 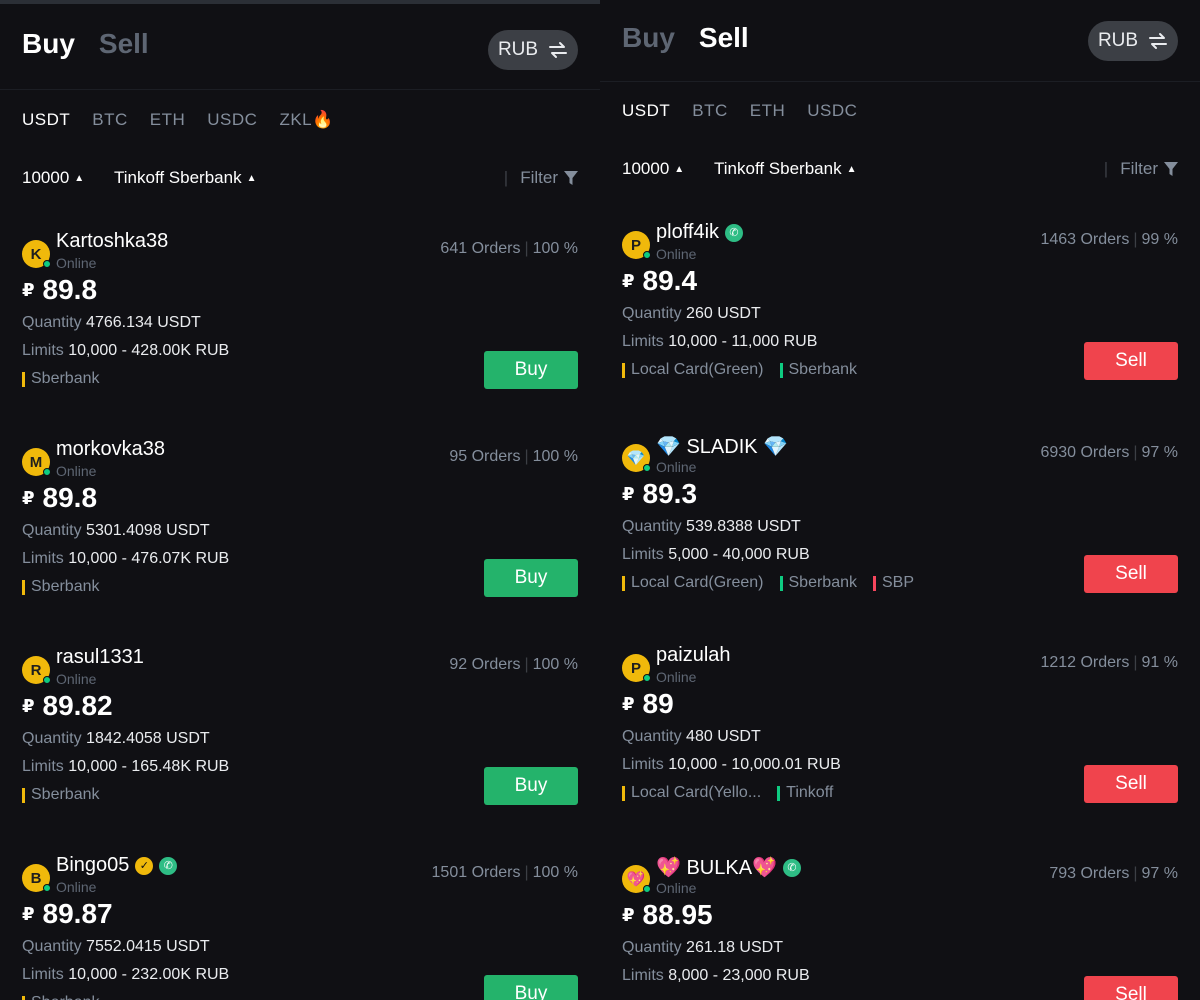 I want to click on avatar-initial: M, so click(x=36, y=462).